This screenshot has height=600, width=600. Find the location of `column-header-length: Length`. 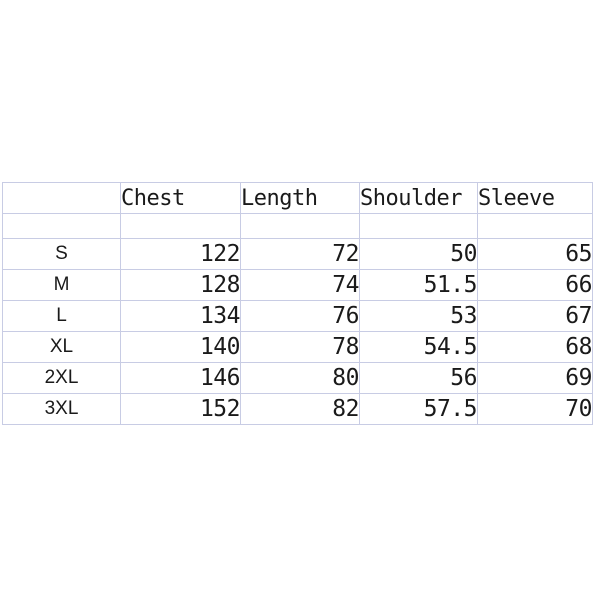

column-header-length: Length is located at coordinates (300, 198).